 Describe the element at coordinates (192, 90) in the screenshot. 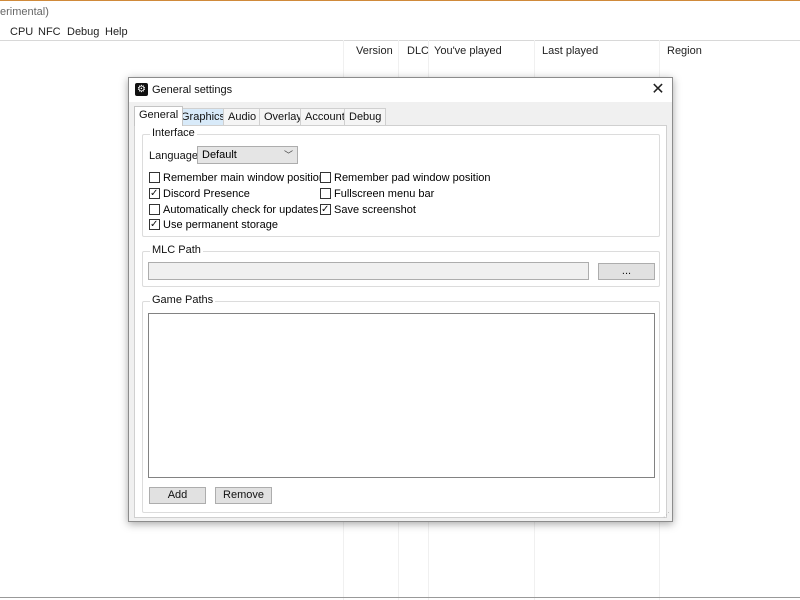

I see `dialog-title: General settings` at that location.